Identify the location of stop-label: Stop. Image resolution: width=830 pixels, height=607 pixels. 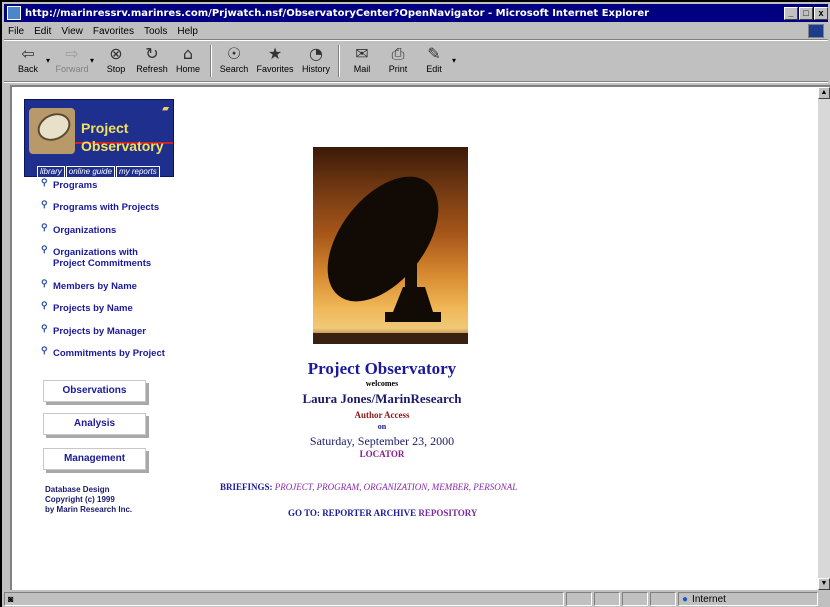
(116, 69).